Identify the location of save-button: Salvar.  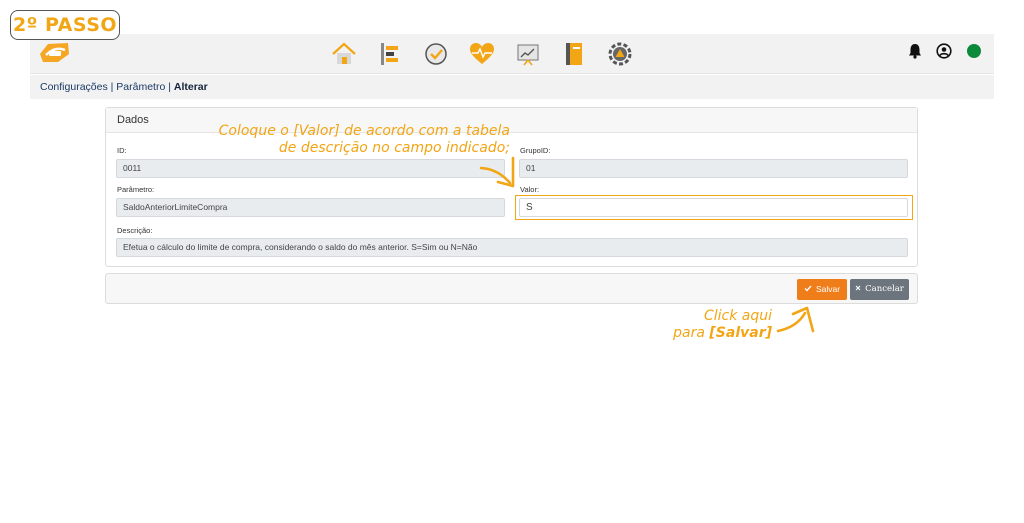
(822, 289).